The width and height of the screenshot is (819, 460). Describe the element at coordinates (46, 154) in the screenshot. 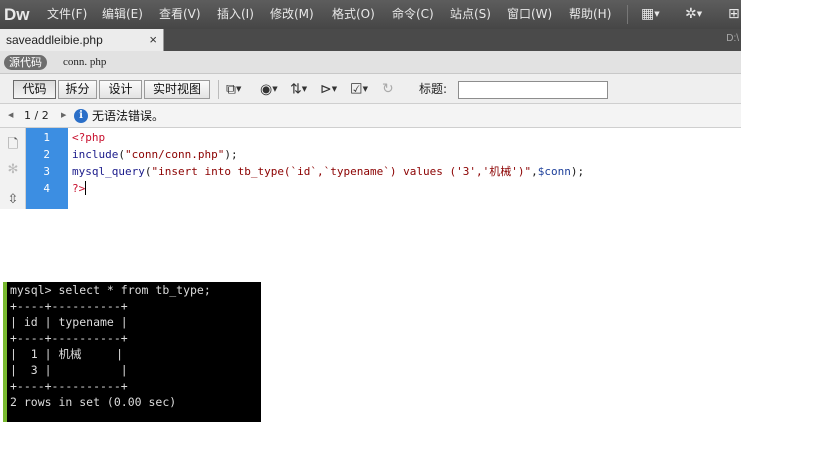

I see `line-number: 2` at that location.